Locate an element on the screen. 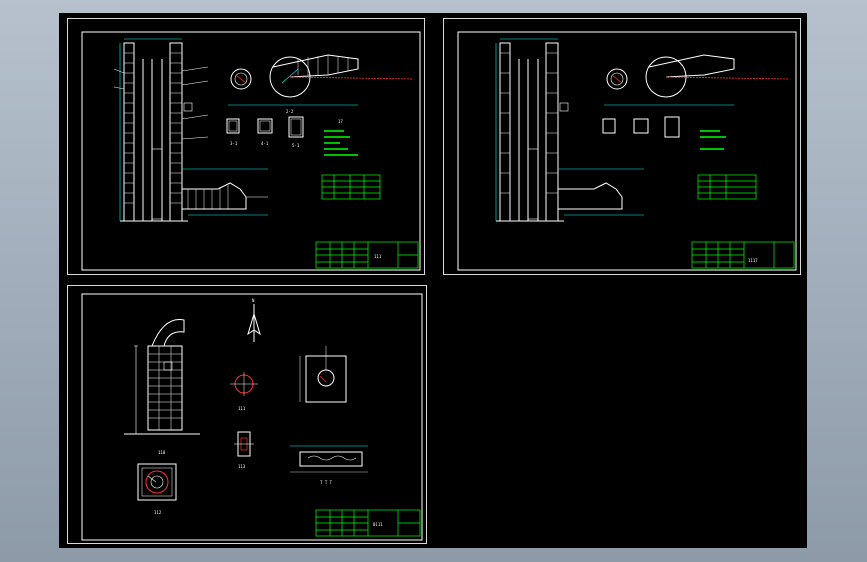 Image resolution: width=867 pixels, height=562 pixels. cleanout-plan-detail is located at coordinates (323, 374).